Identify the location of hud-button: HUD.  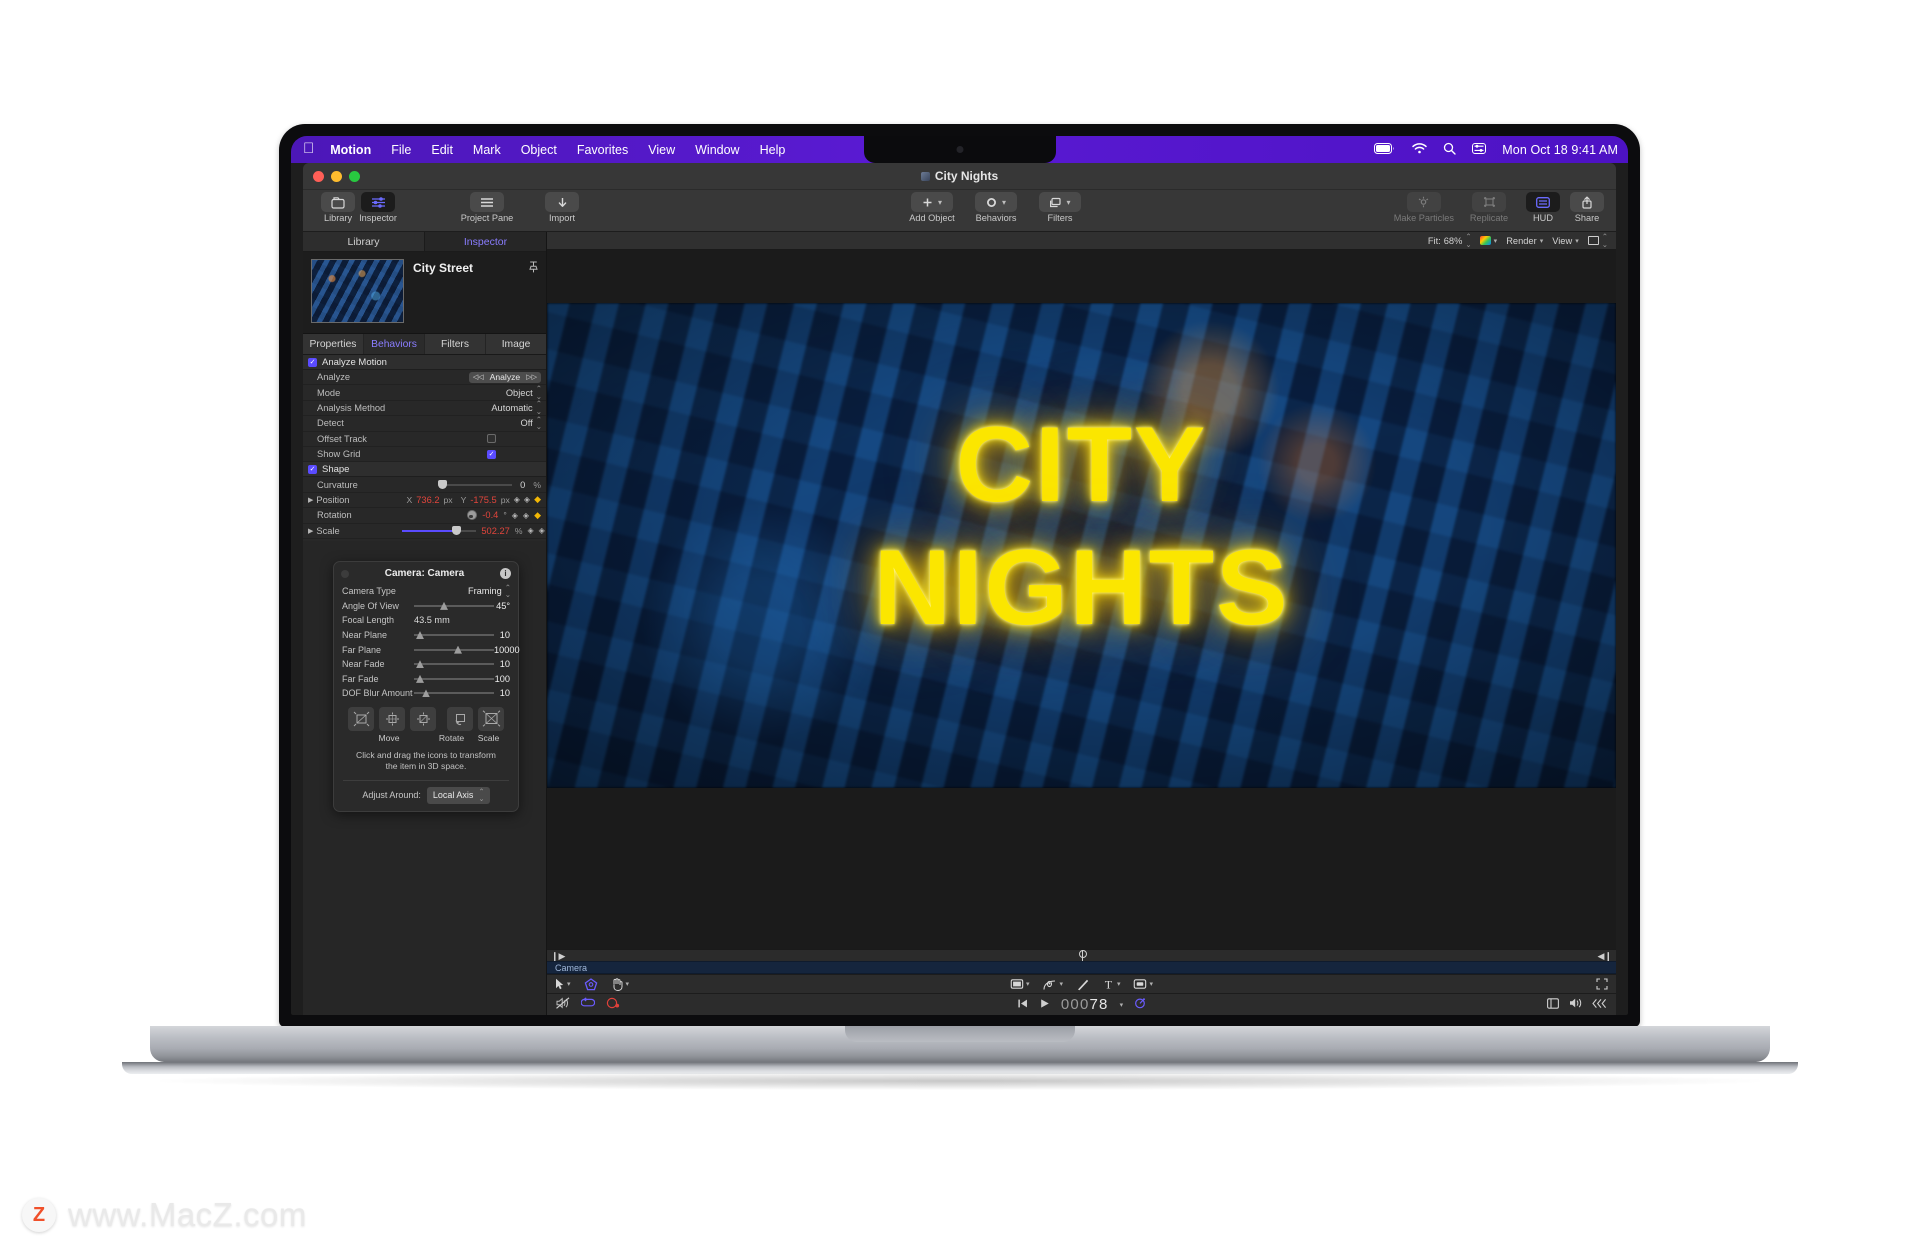
(1543, 206).